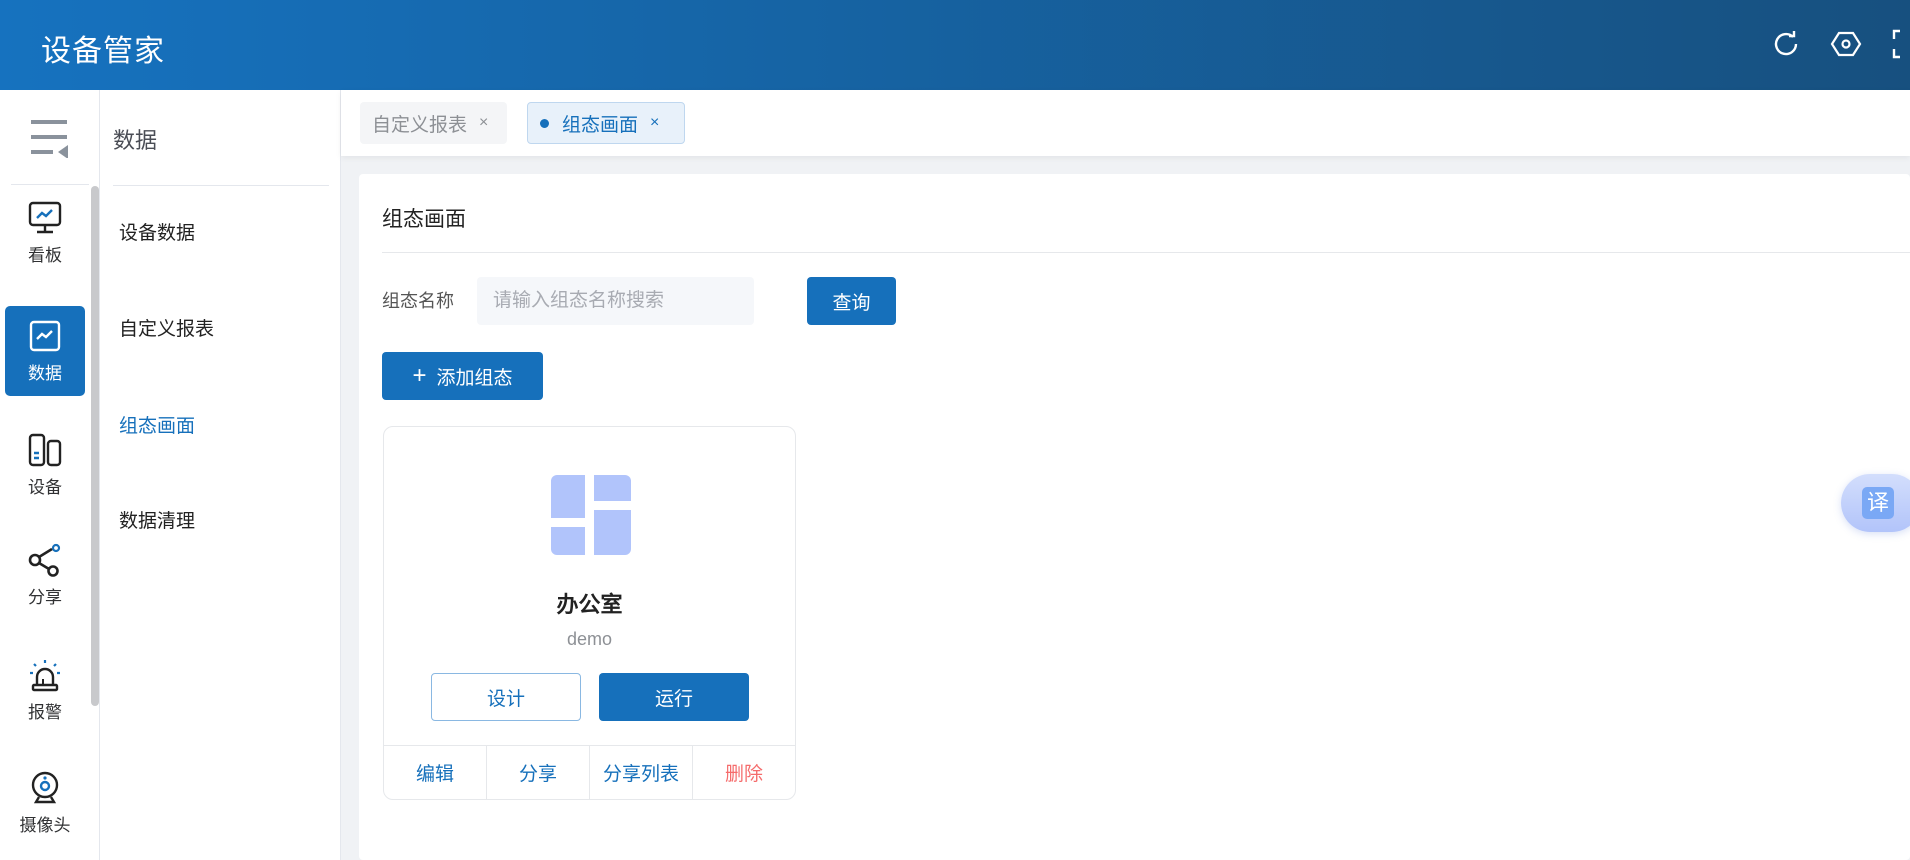 The image size is (1910, 860). I want to click on rail-item-share: 分享, so click(45, 575).